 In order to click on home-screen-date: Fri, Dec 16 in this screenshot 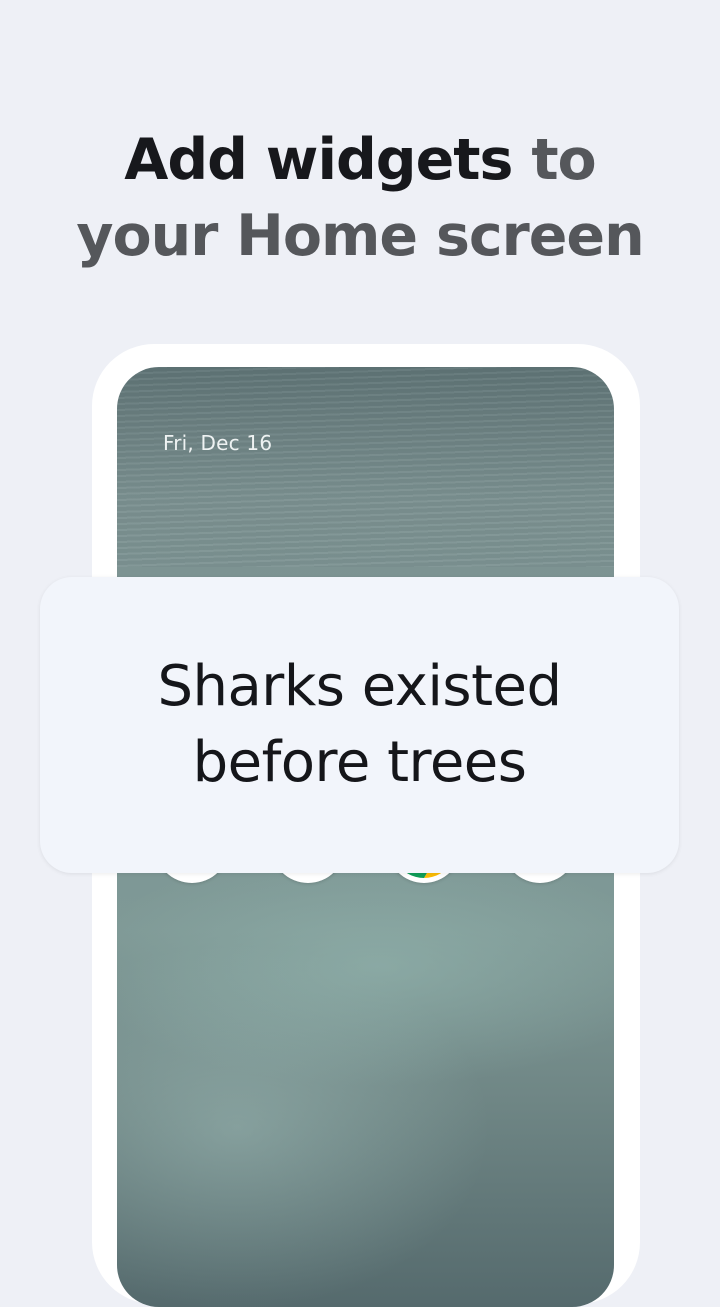, I will do `click(217, 443)`.